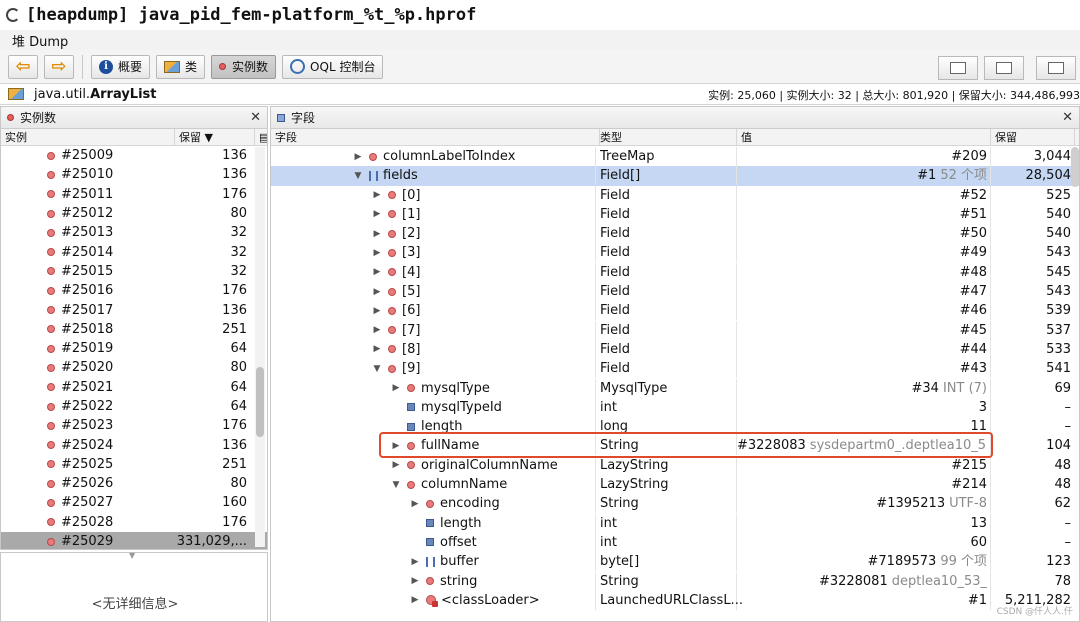  What do you see at coordinates (134, 290) in the screenshot?
I see `instance-row: #25016 176` at bounding box center [134, 290].